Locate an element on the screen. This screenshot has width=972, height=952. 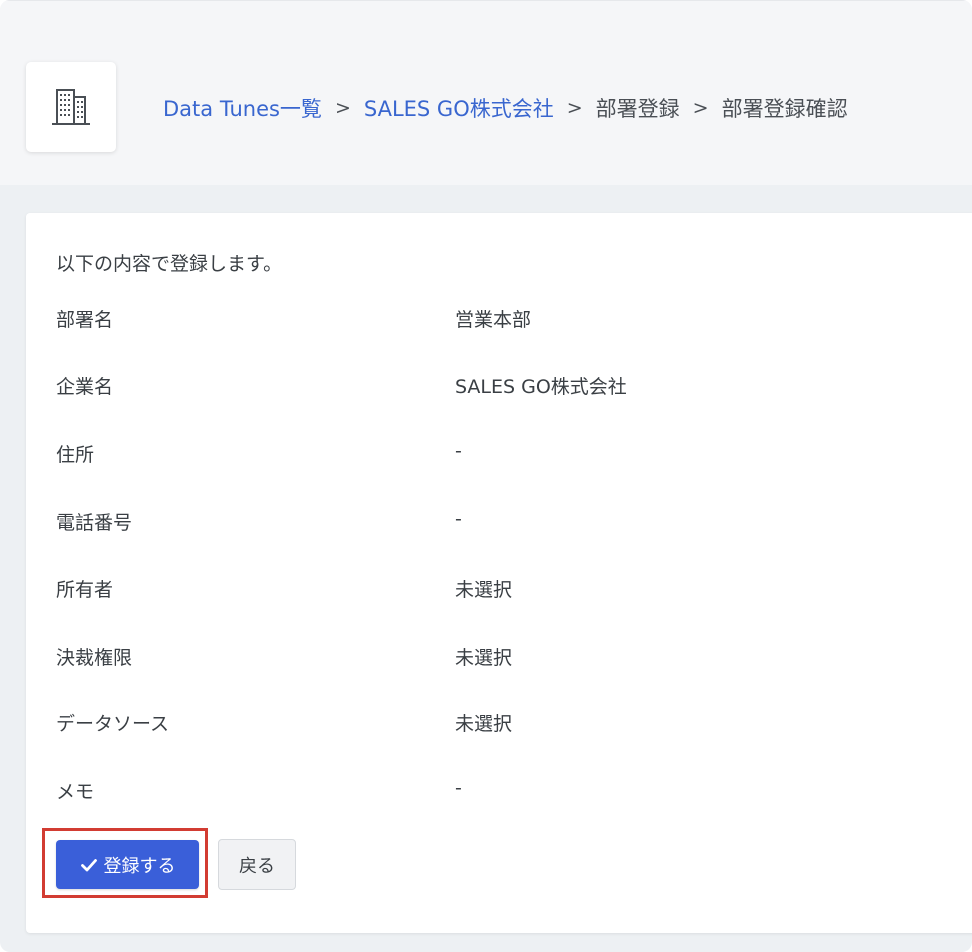
breadcrumb-item-data-tunes-list: Data Tunes一覧 is located at coordinates (242, 108).